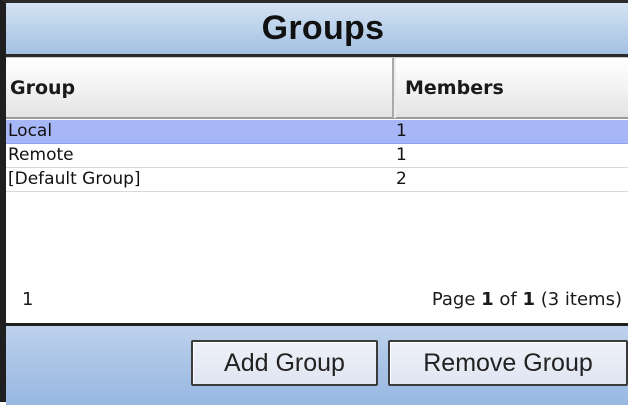  Describe the element at coordinates (200, 88) in the screenshot. I see `column-header-group: Group` at that location.